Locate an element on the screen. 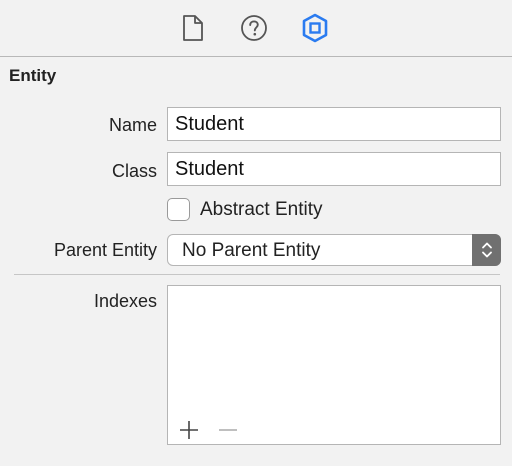 Image resolution: width=512 pixels, height=466 pixels. section-divider is located at coordinates (257, 274).